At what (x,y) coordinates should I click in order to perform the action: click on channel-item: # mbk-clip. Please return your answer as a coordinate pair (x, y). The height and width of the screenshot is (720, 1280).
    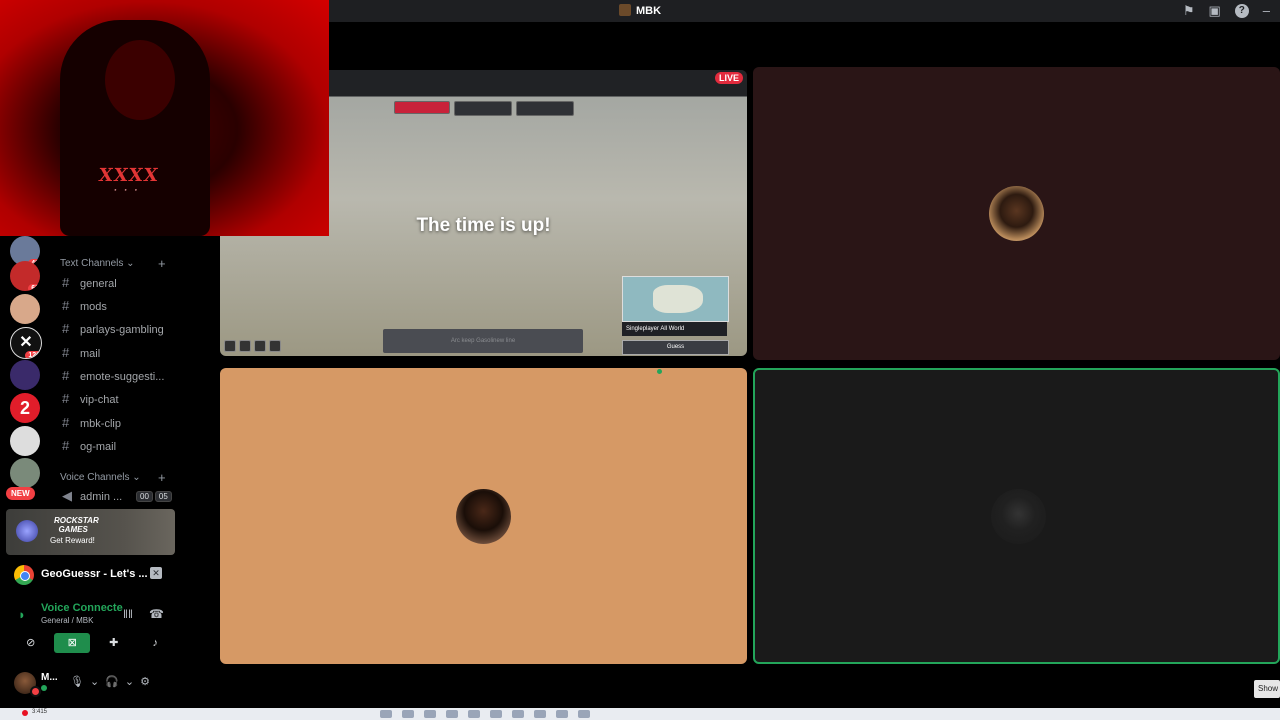
    Looking at the image, I should click on (121, 423).